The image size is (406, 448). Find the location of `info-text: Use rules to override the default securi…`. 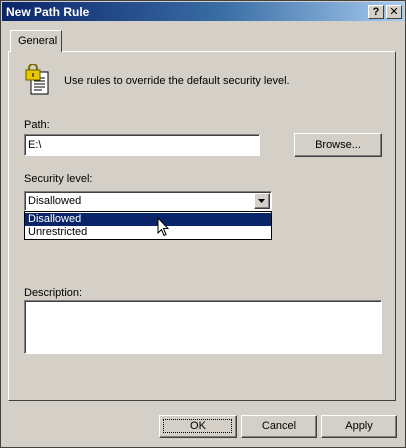

info-text: Use rules to override the default securi… is located at coordinates (177, 81).